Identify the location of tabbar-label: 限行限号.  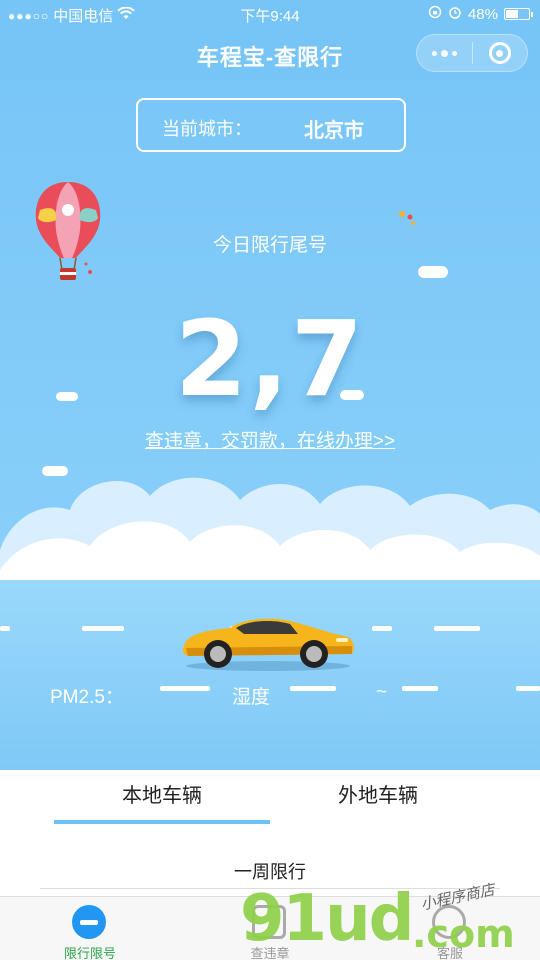
(89, 953).